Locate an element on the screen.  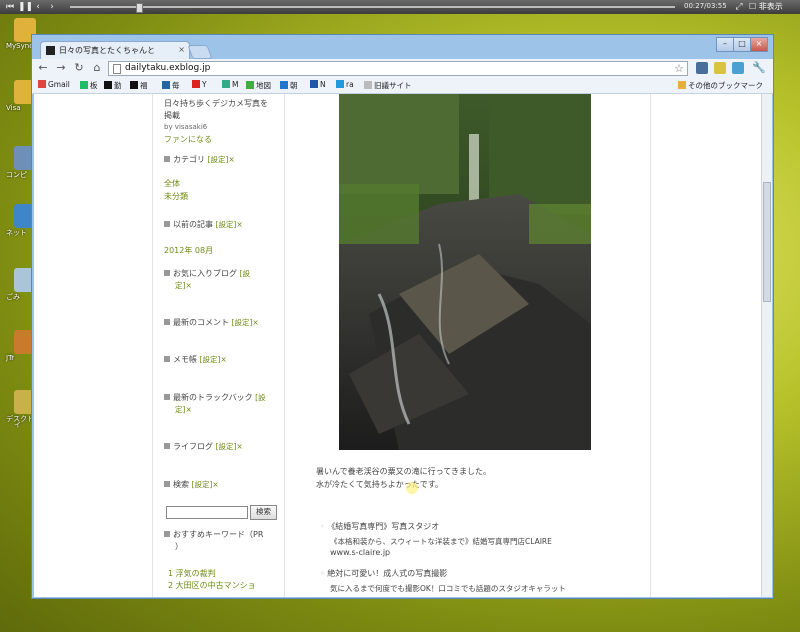
bookmark-item: Y is located at coordinates (199, 84).